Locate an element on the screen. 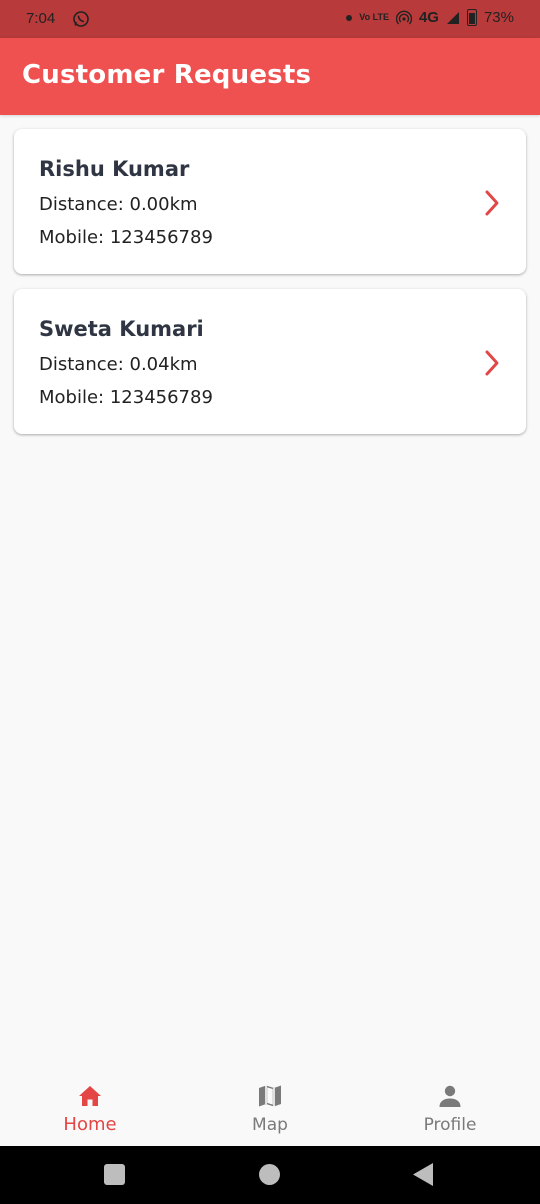 The width and height of the screenshot is (540, 1204). app-bar: Customer Requests is located at coordinates (270, 76).